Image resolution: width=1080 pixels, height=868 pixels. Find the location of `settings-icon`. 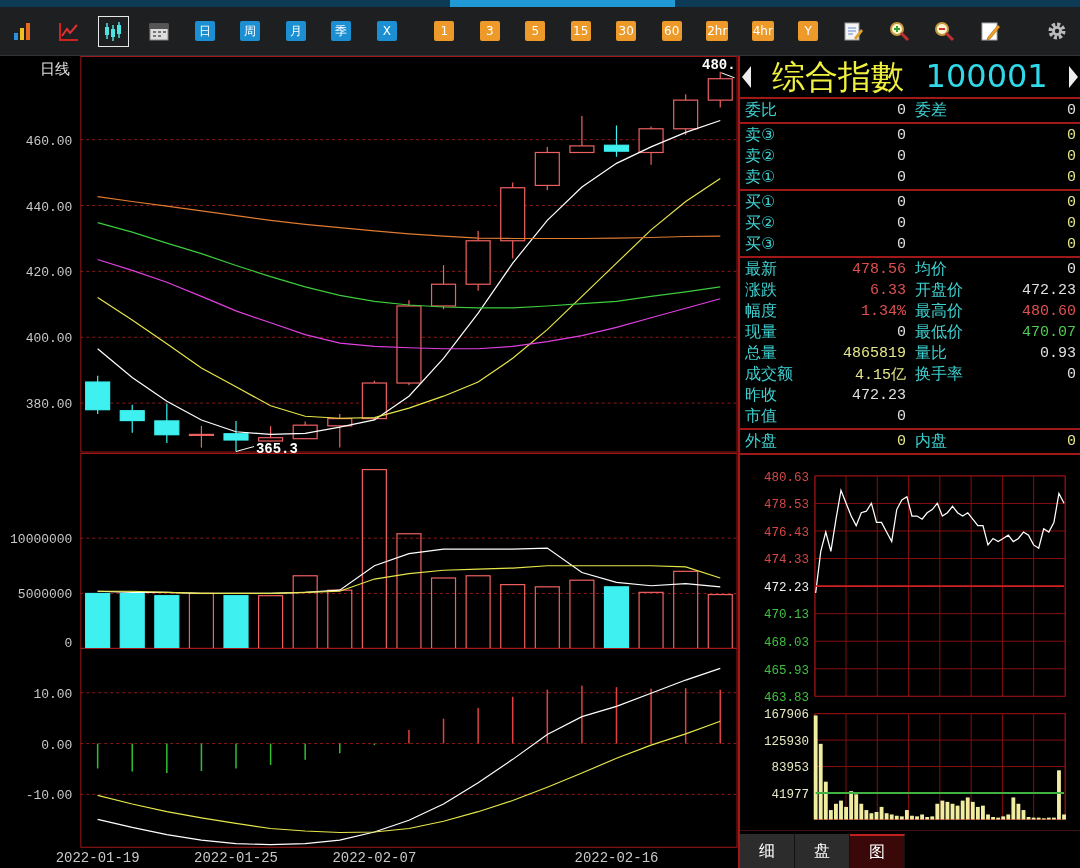

settings-icon is located at coordinates (1057, 31).